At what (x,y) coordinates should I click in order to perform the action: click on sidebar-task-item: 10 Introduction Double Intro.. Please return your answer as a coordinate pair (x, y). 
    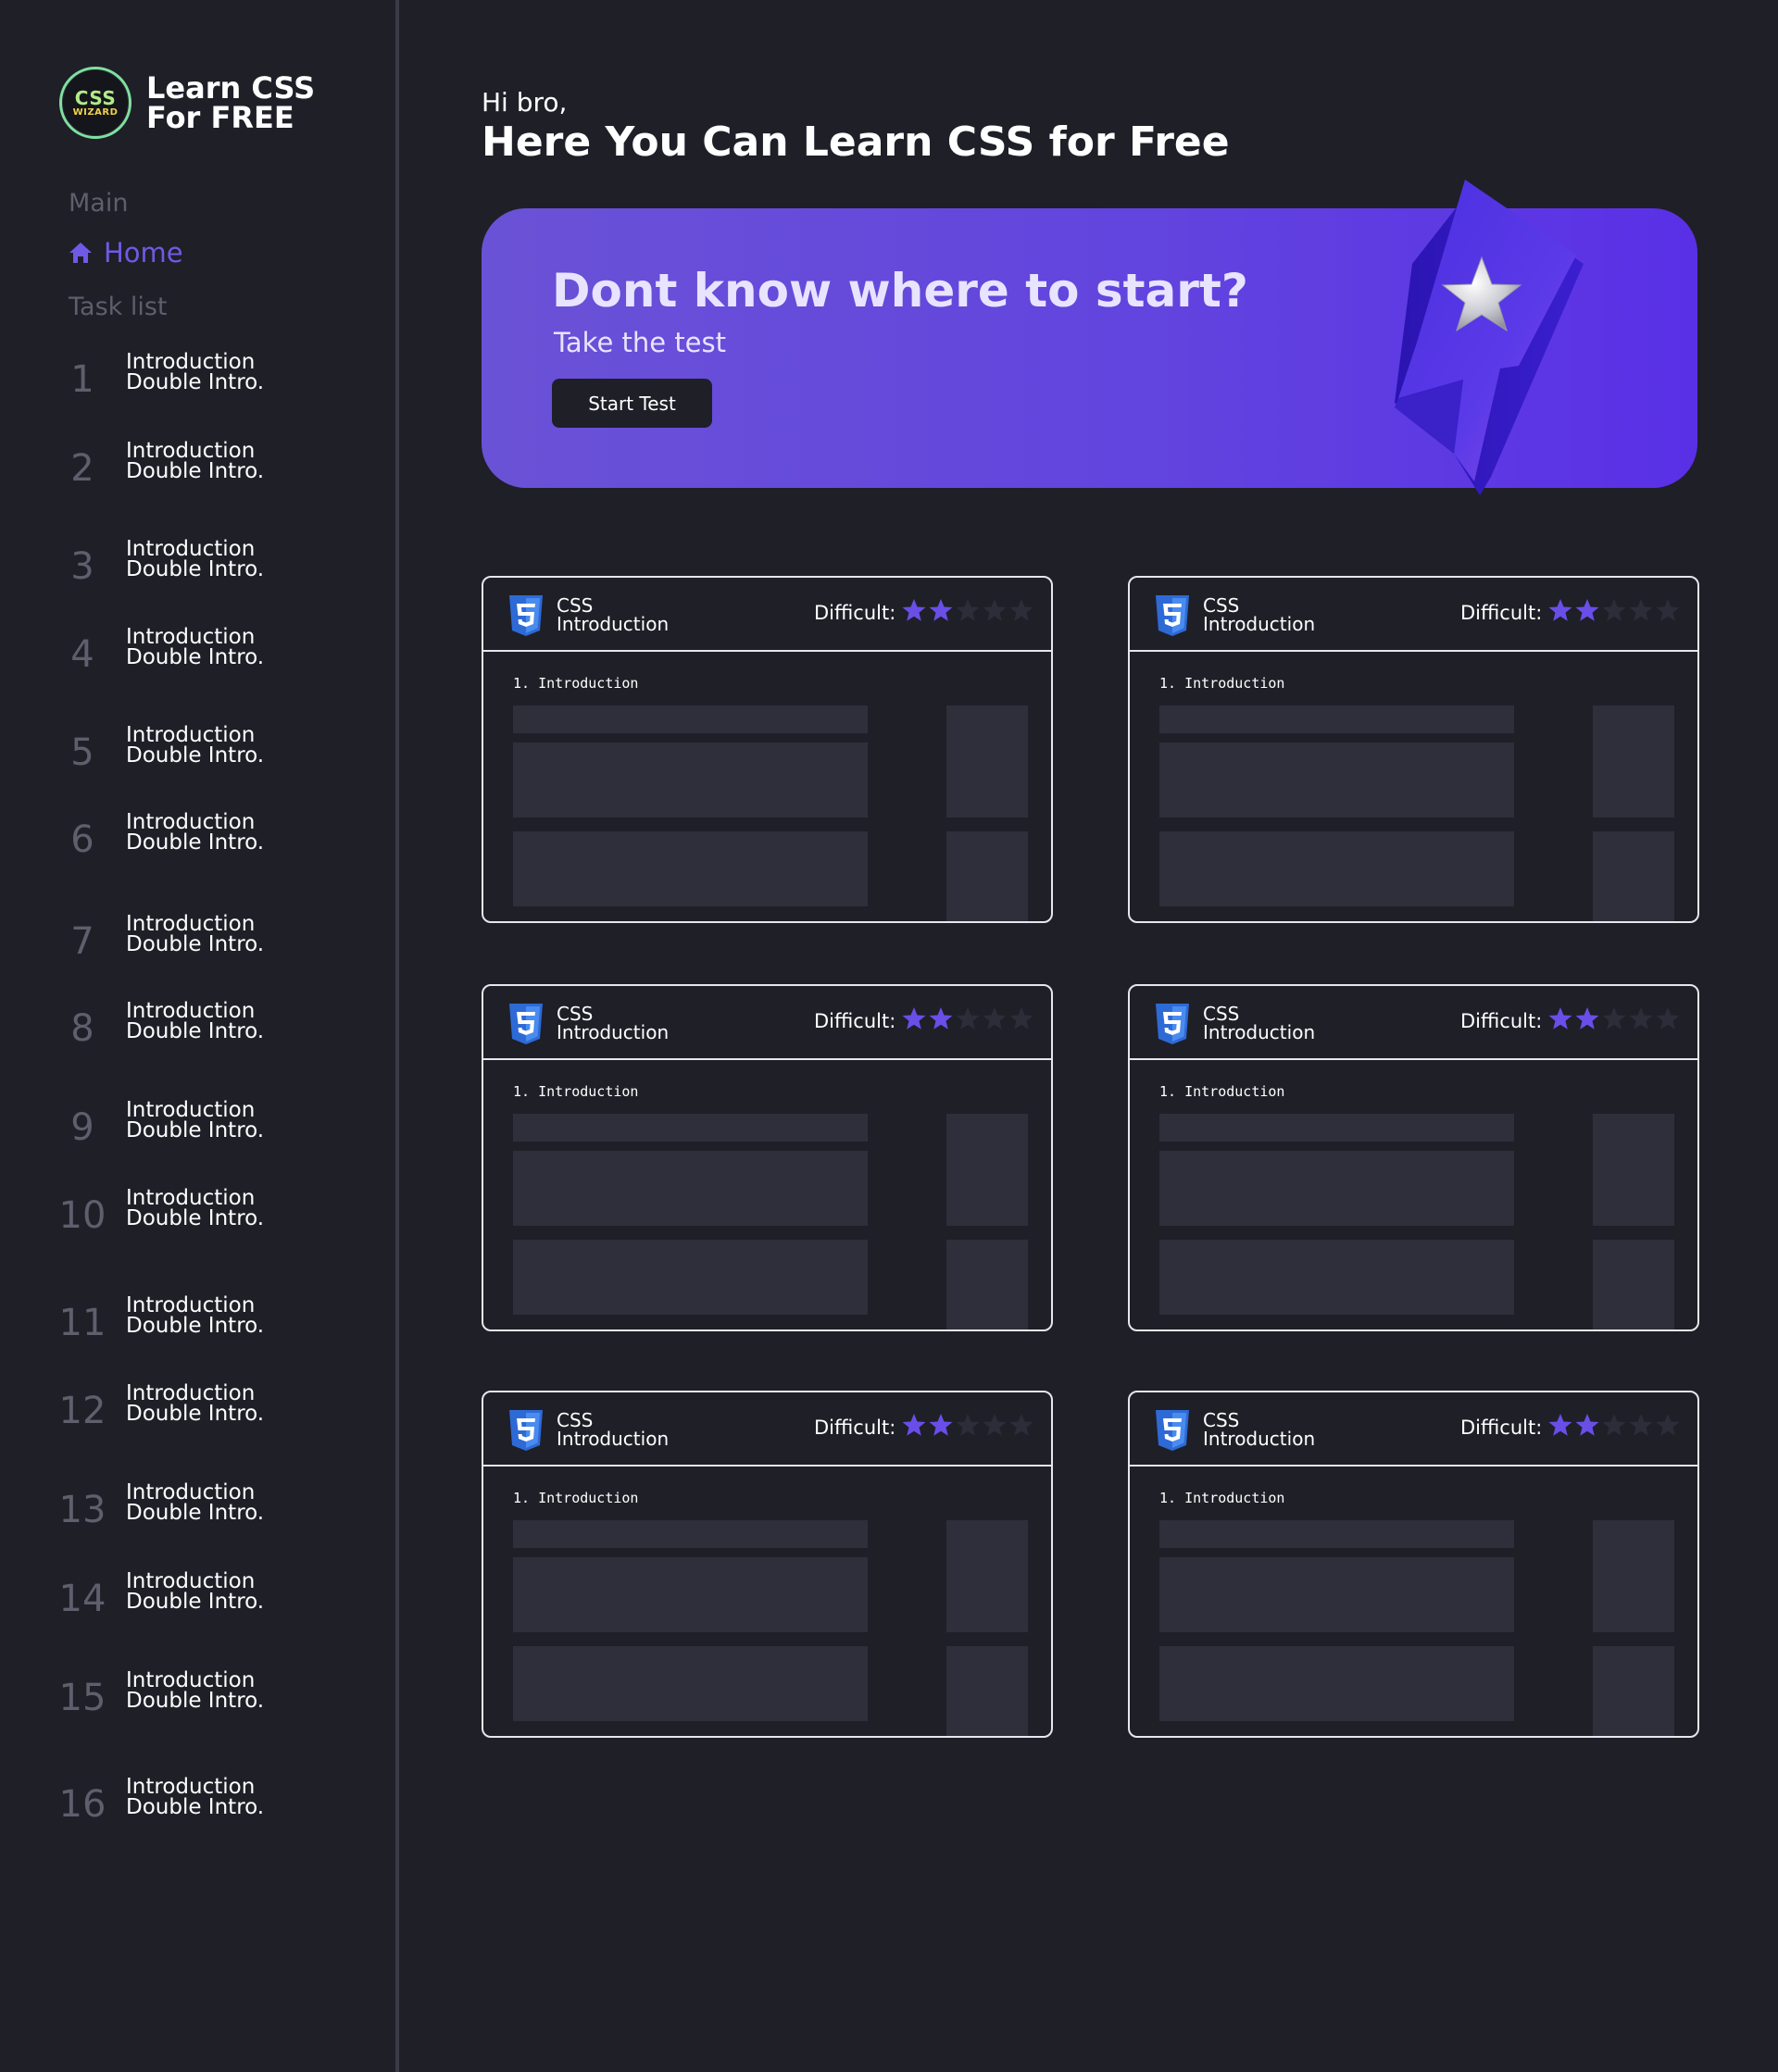
    Looking at the image, I should click on (195, 1215).